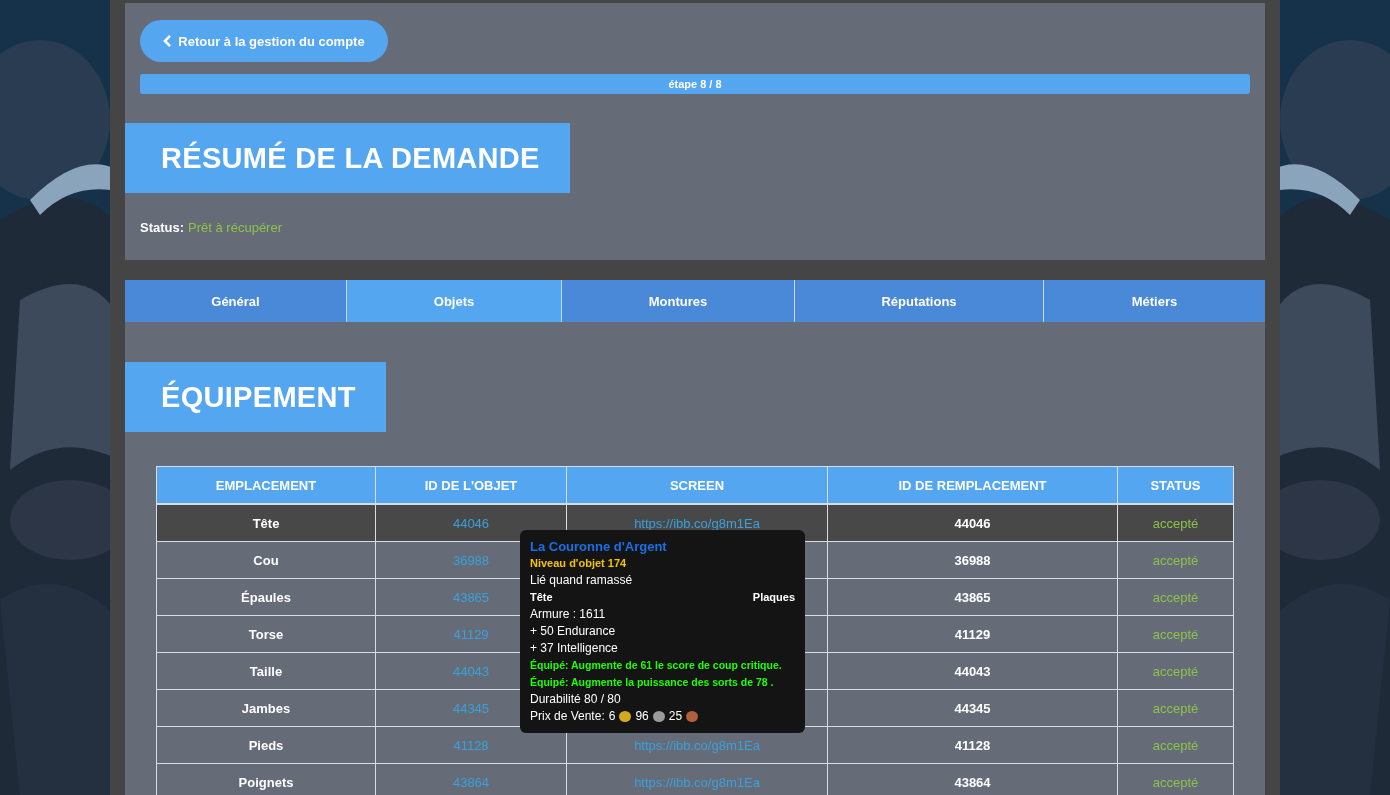  I want to click on table-cell: Poignets, so click(266, 779).